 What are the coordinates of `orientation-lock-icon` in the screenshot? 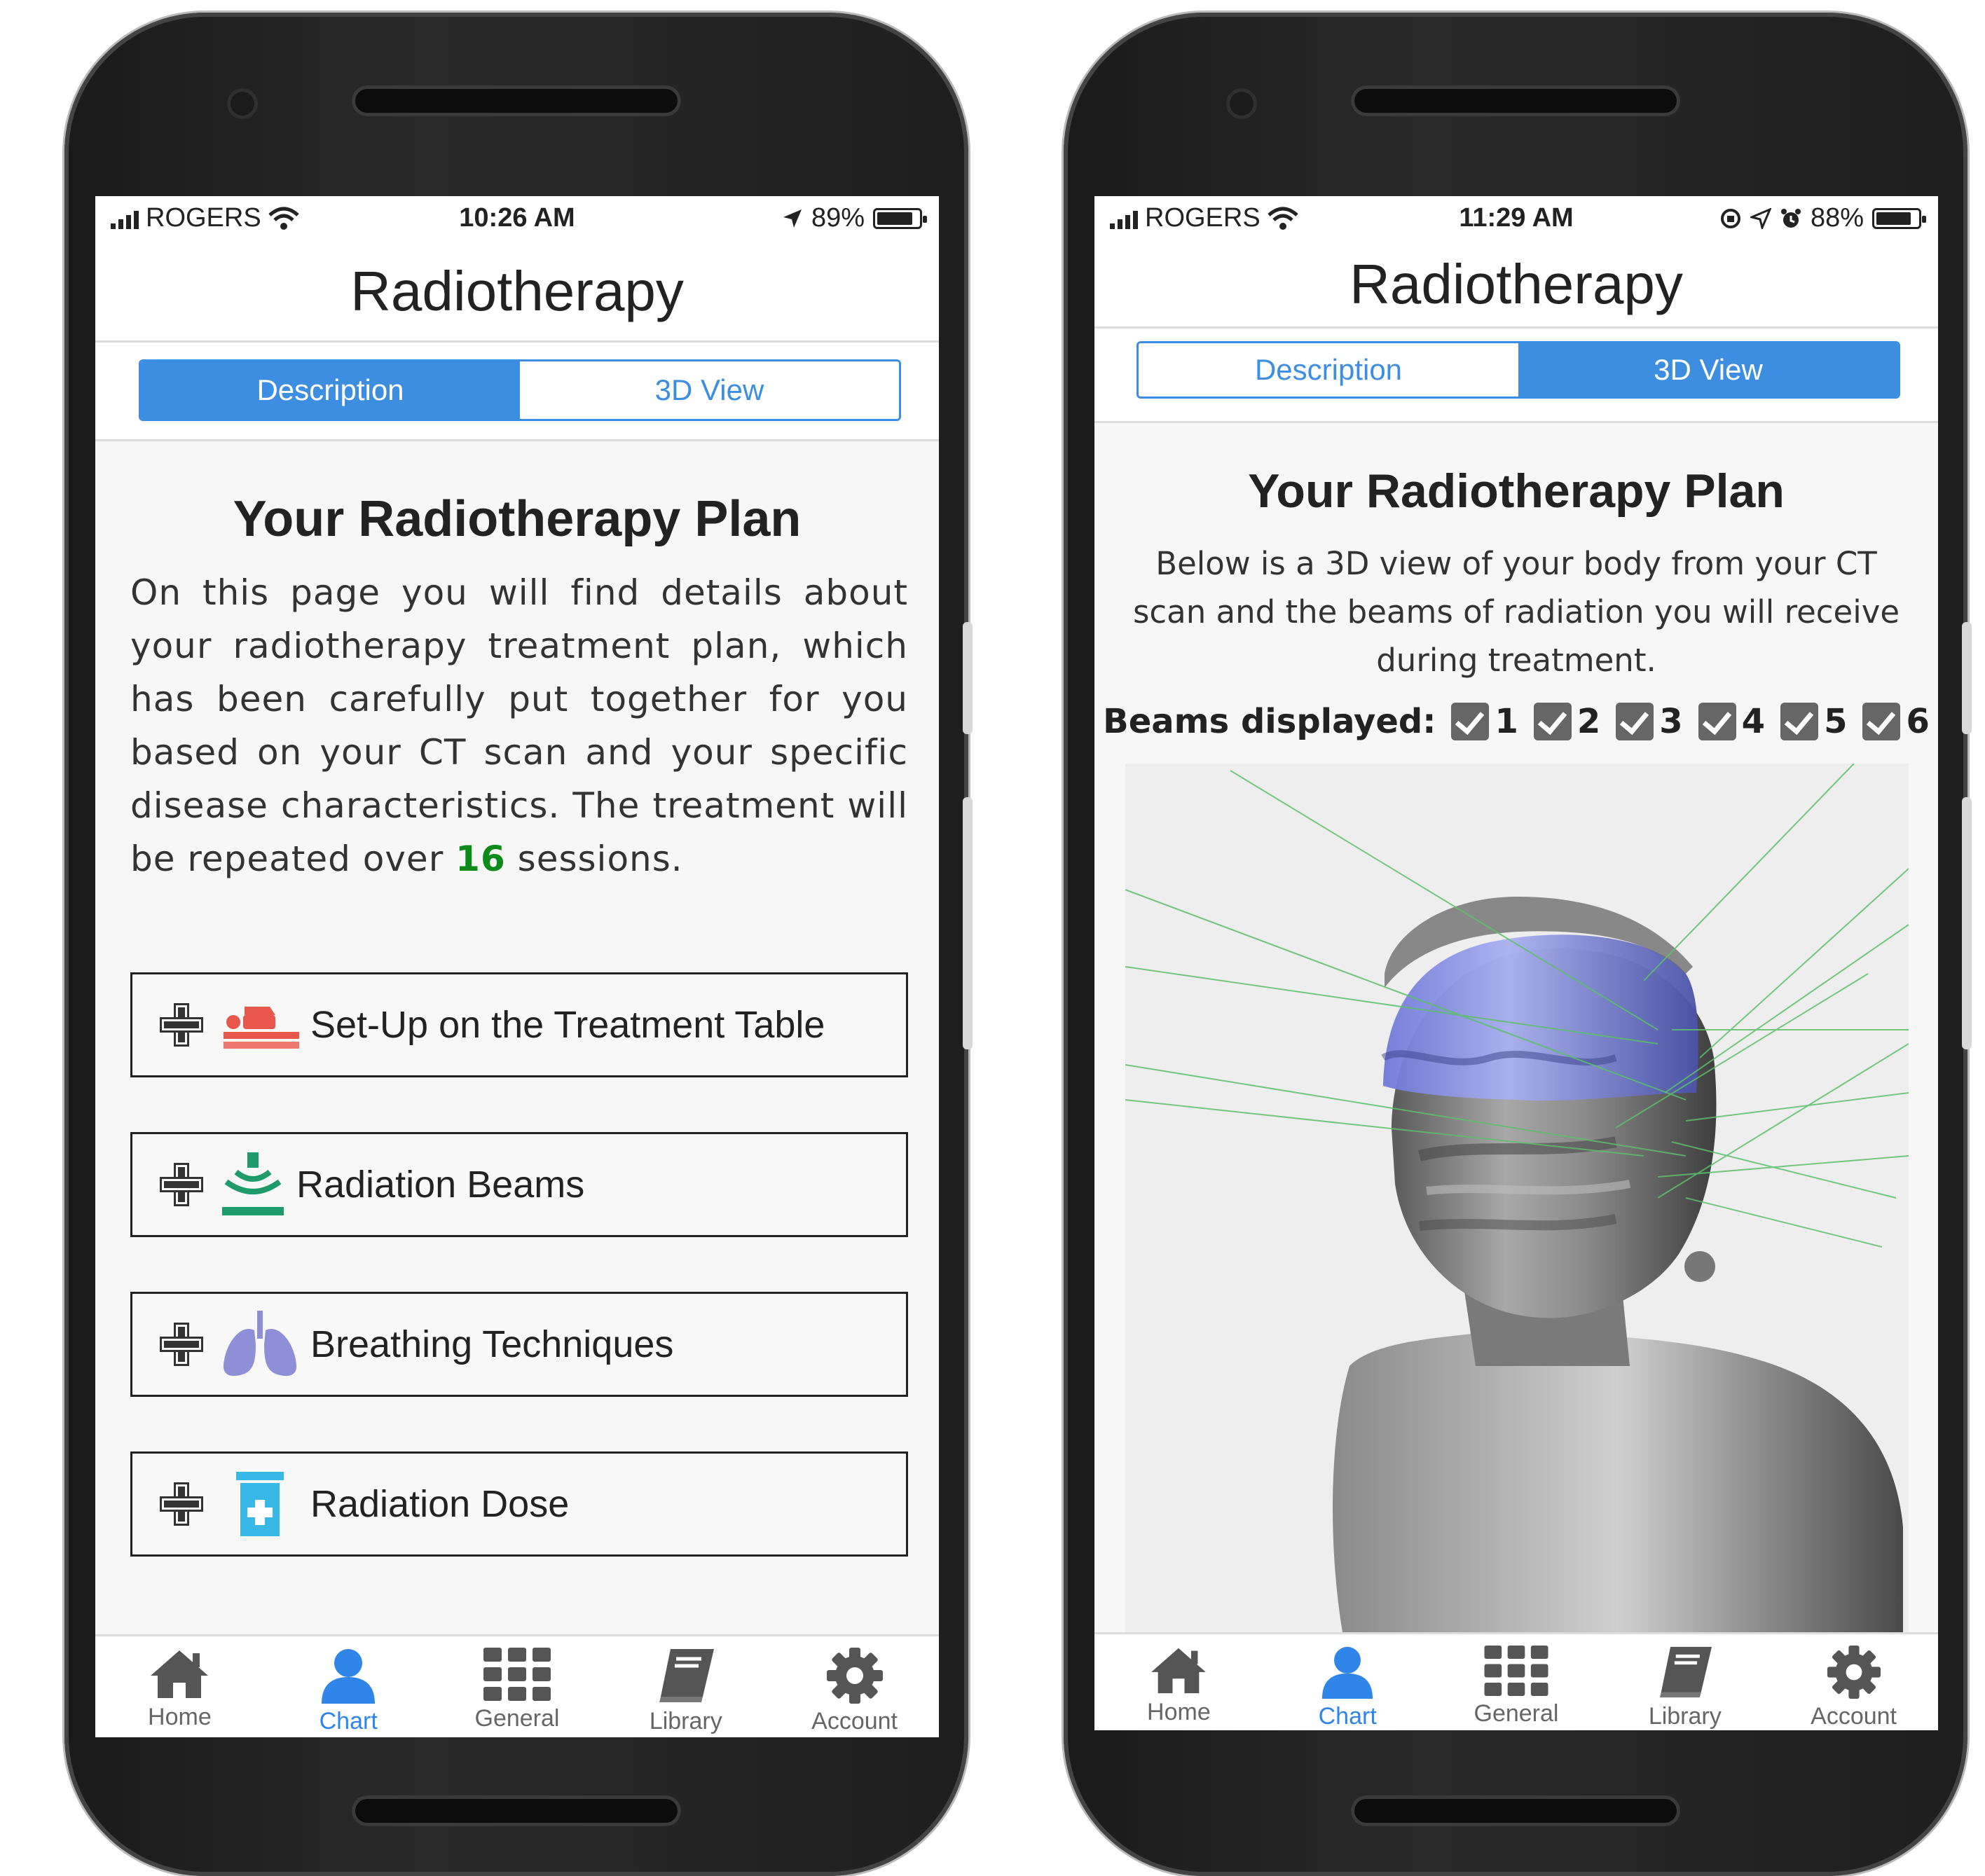 It's located at (1730, 218).